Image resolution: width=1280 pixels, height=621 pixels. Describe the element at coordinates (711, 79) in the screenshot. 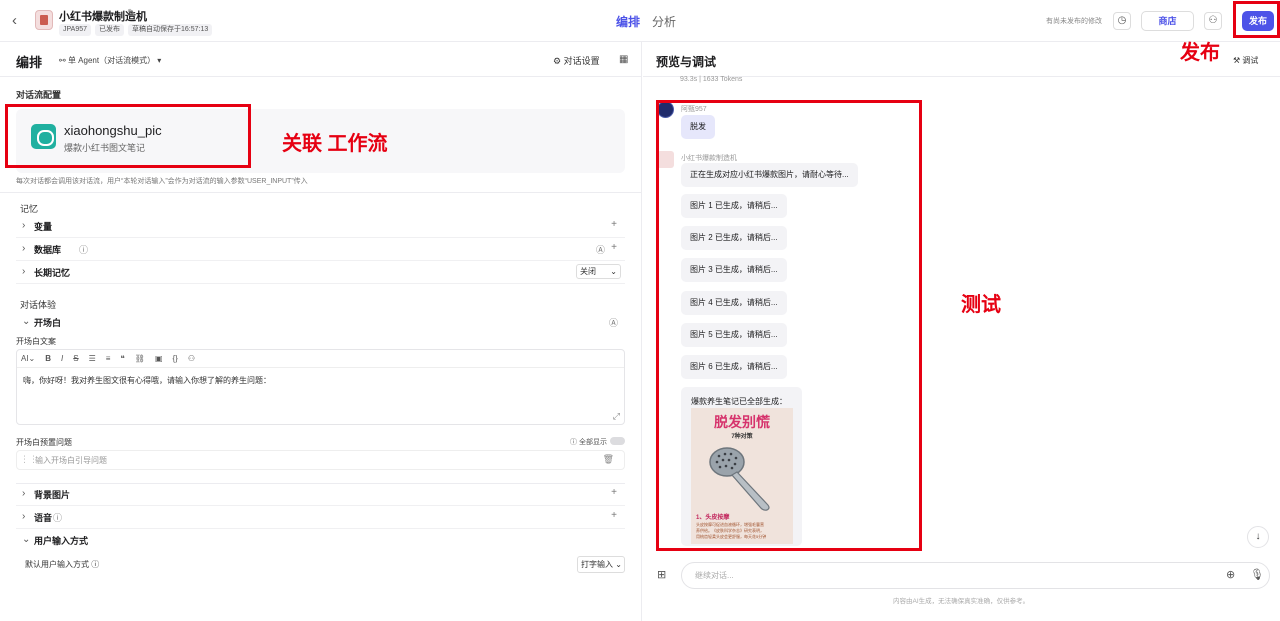

I see `token-stats: 93.3s | 1633 Tokens` at that location.